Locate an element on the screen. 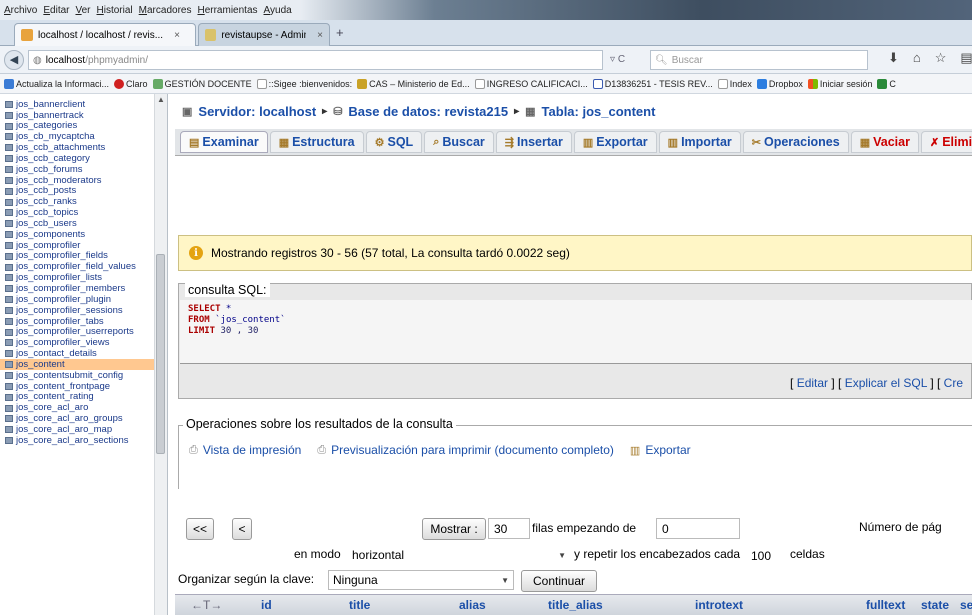  new-tab-button: + is located at coordinates (340, 32).